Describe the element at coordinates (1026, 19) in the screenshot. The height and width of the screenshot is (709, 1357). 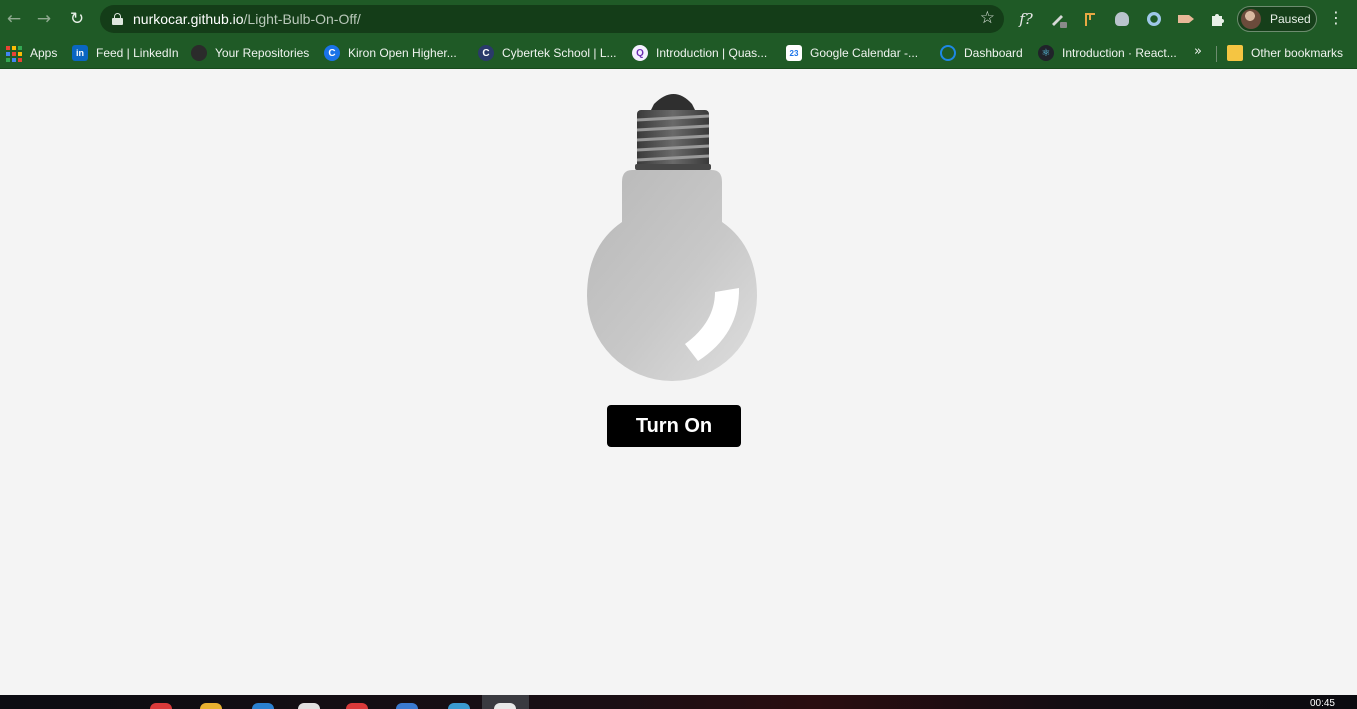
I see `extension-fx-icon: f?` at that location.